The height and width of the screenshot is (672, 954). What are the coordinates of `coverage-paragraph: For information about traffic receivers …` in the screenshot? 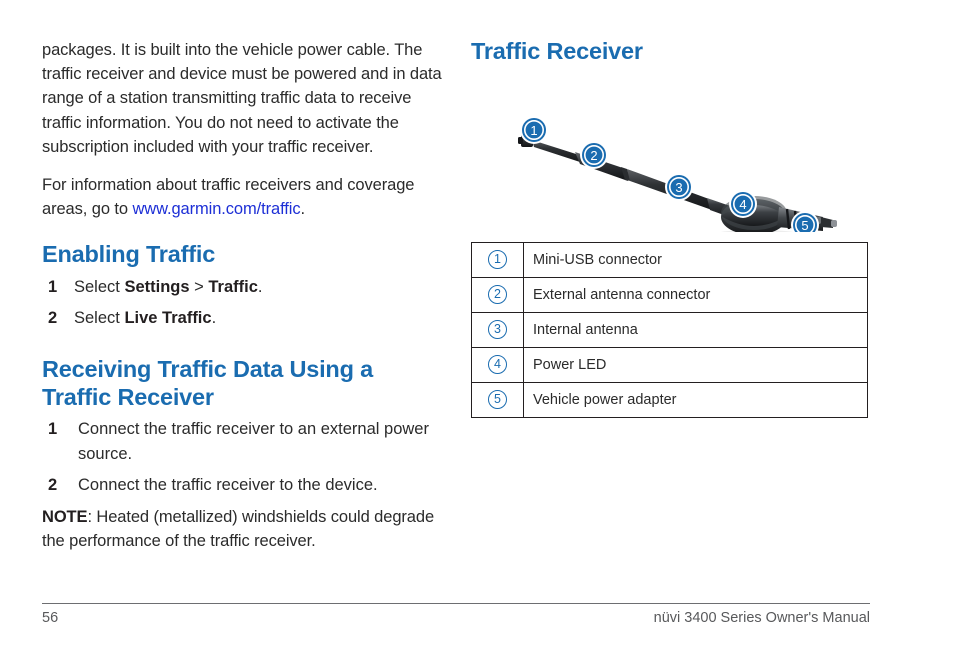 It's located at (242, 197).